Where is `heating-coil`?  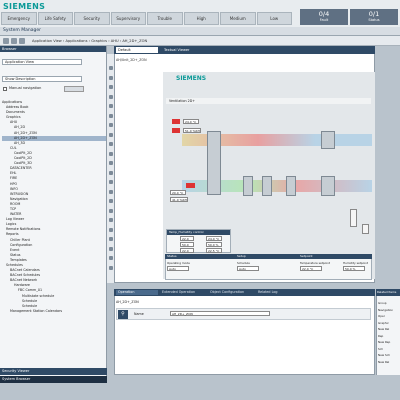 heating-coil is located at coordinates (267, 186).